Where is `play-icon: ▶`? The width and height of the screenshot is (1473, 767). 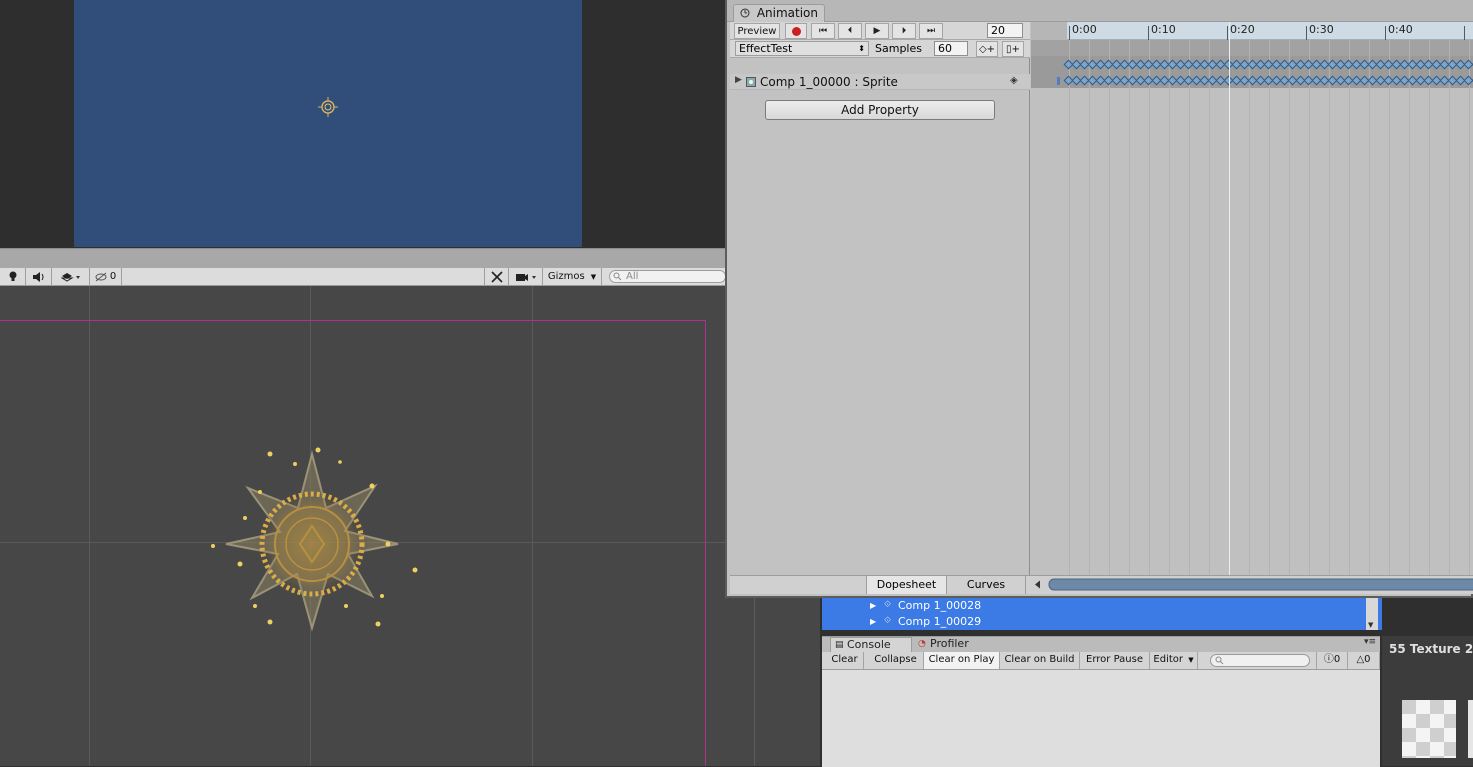 play-icon: ▶ is located at coordinates (877, 31).